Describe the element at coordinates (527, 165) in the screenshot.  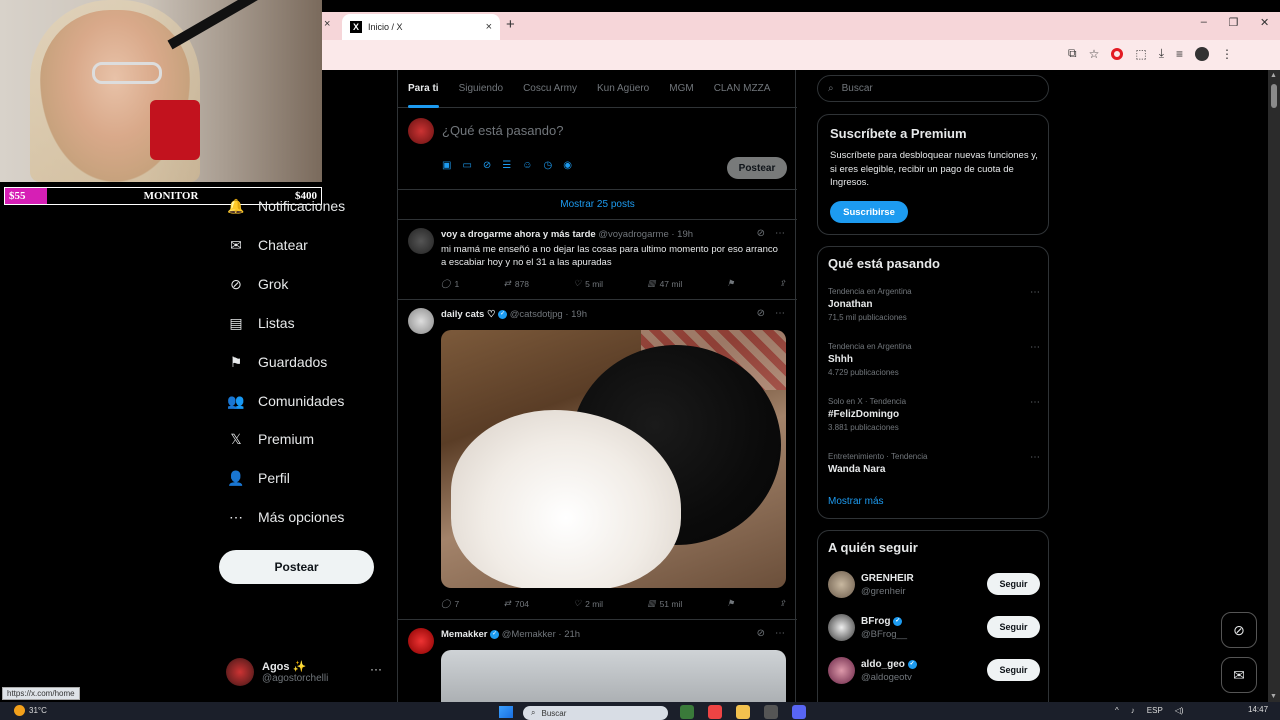
I see `emoji-icon: ☺` at that location.